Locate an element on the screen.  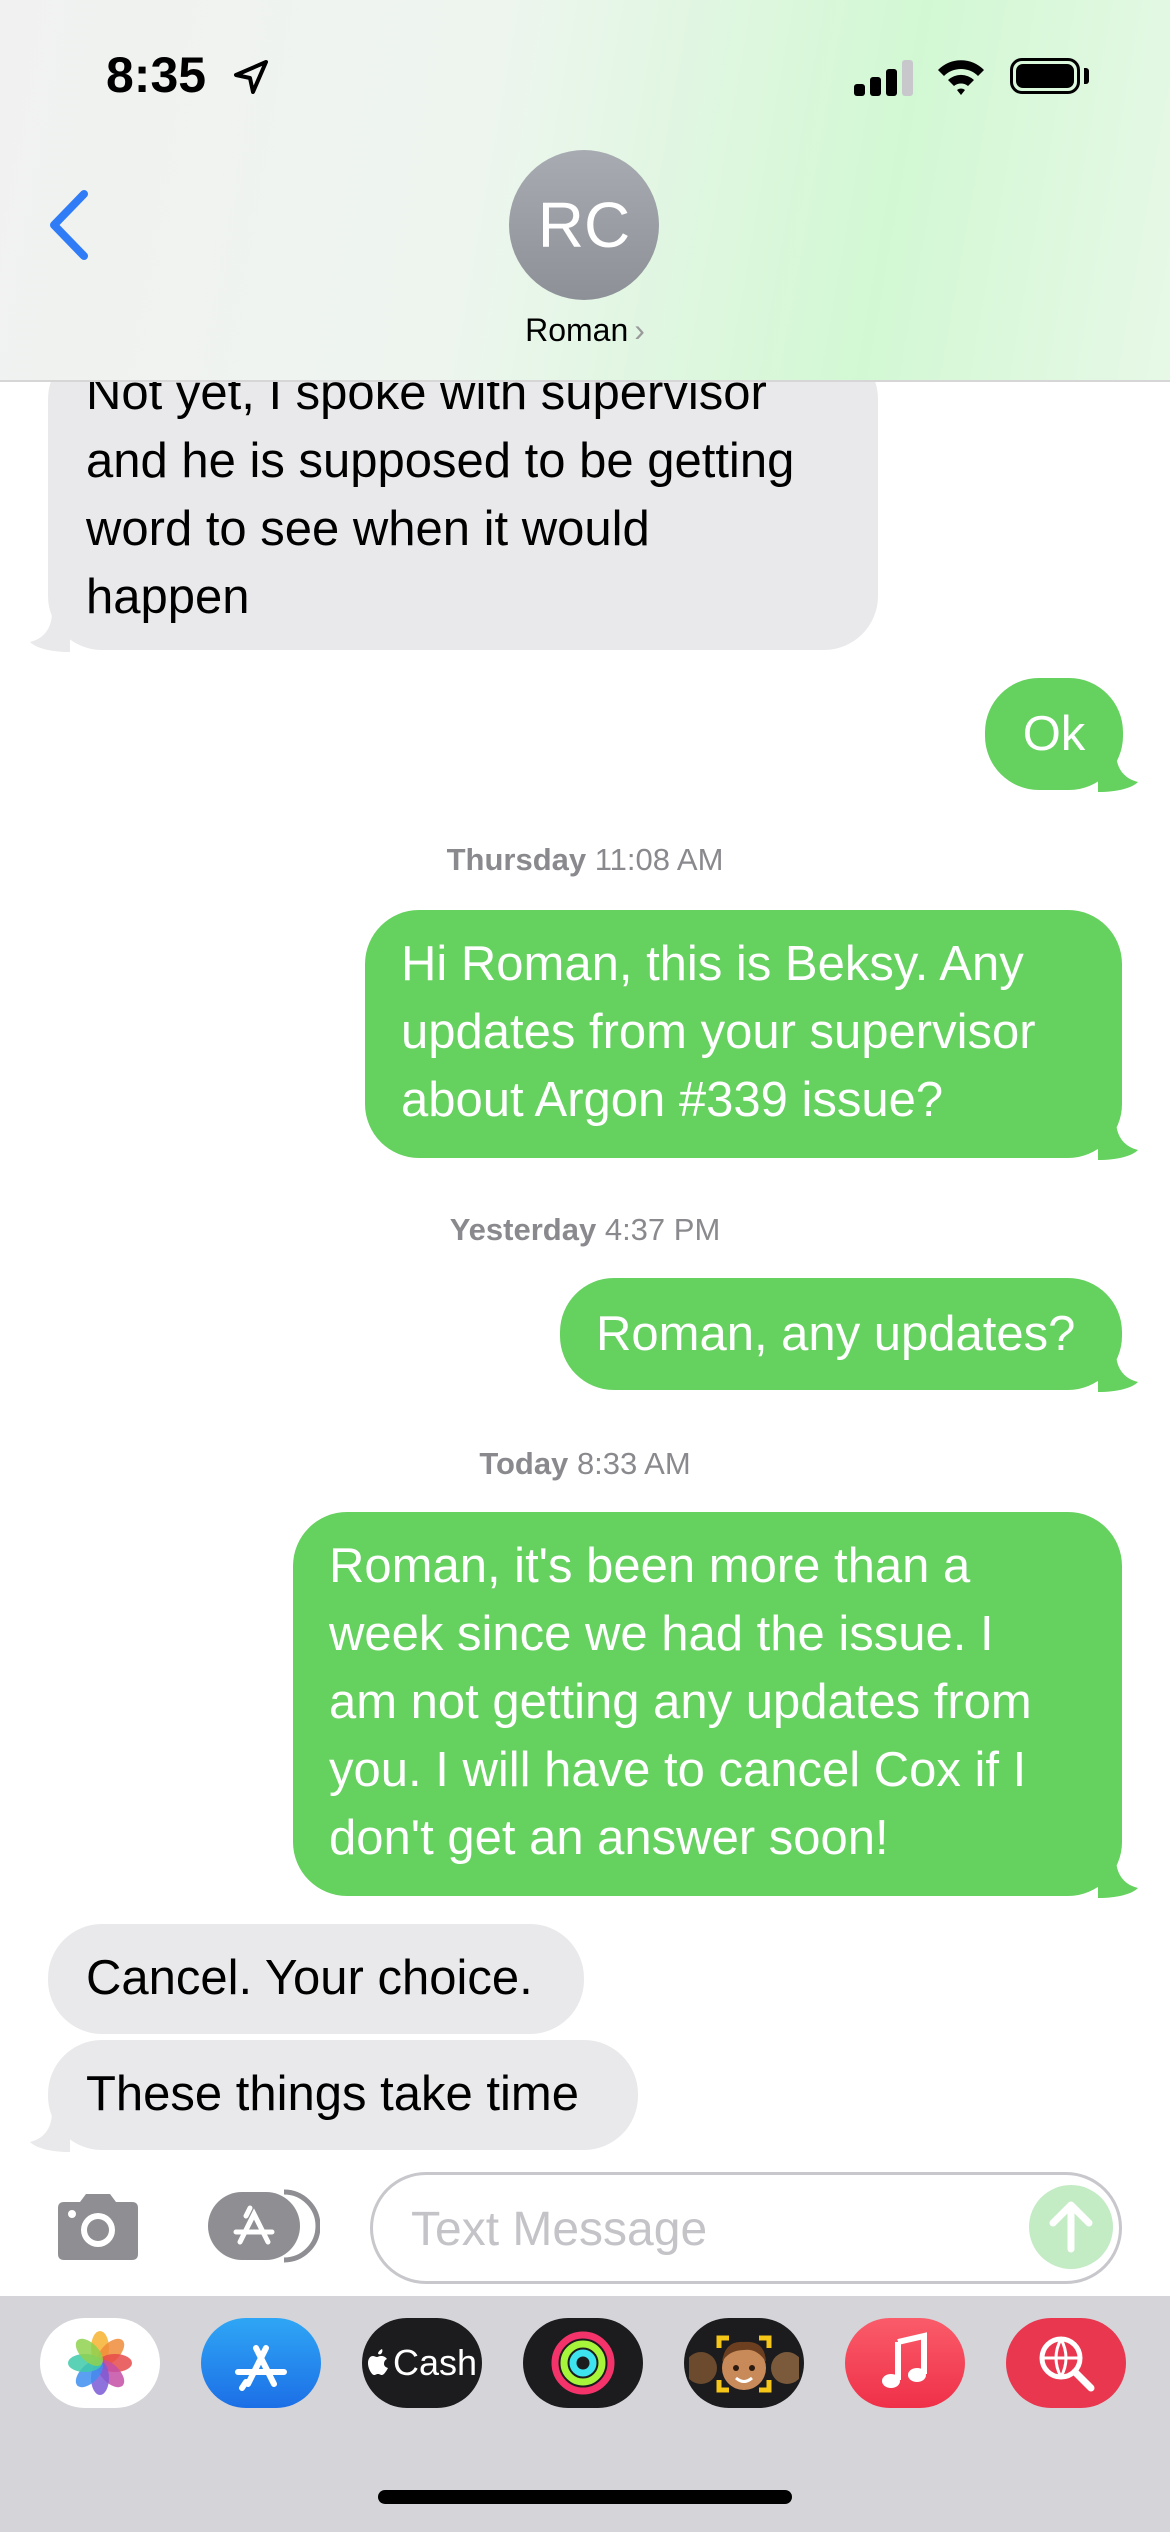
compose-bar is located at coordinates (585, 2228).